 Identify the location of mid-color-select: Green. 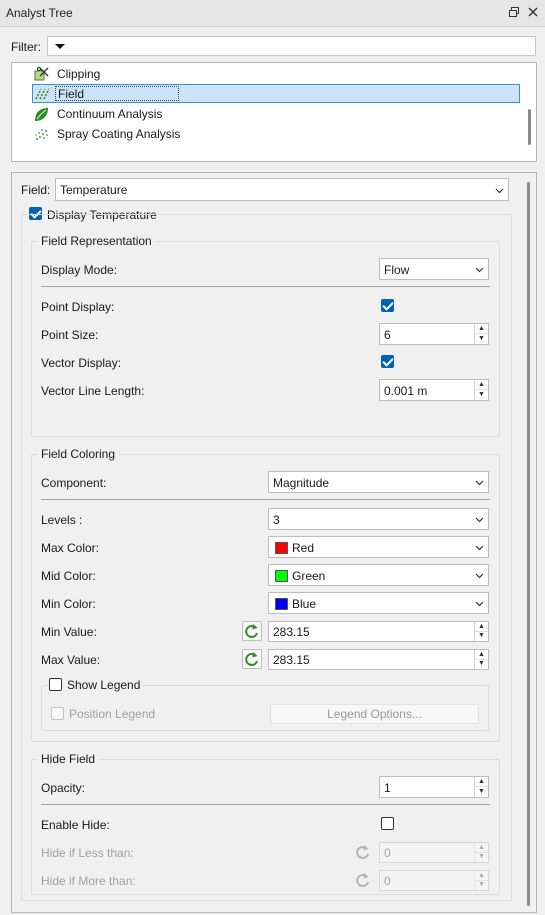
(378, 575).